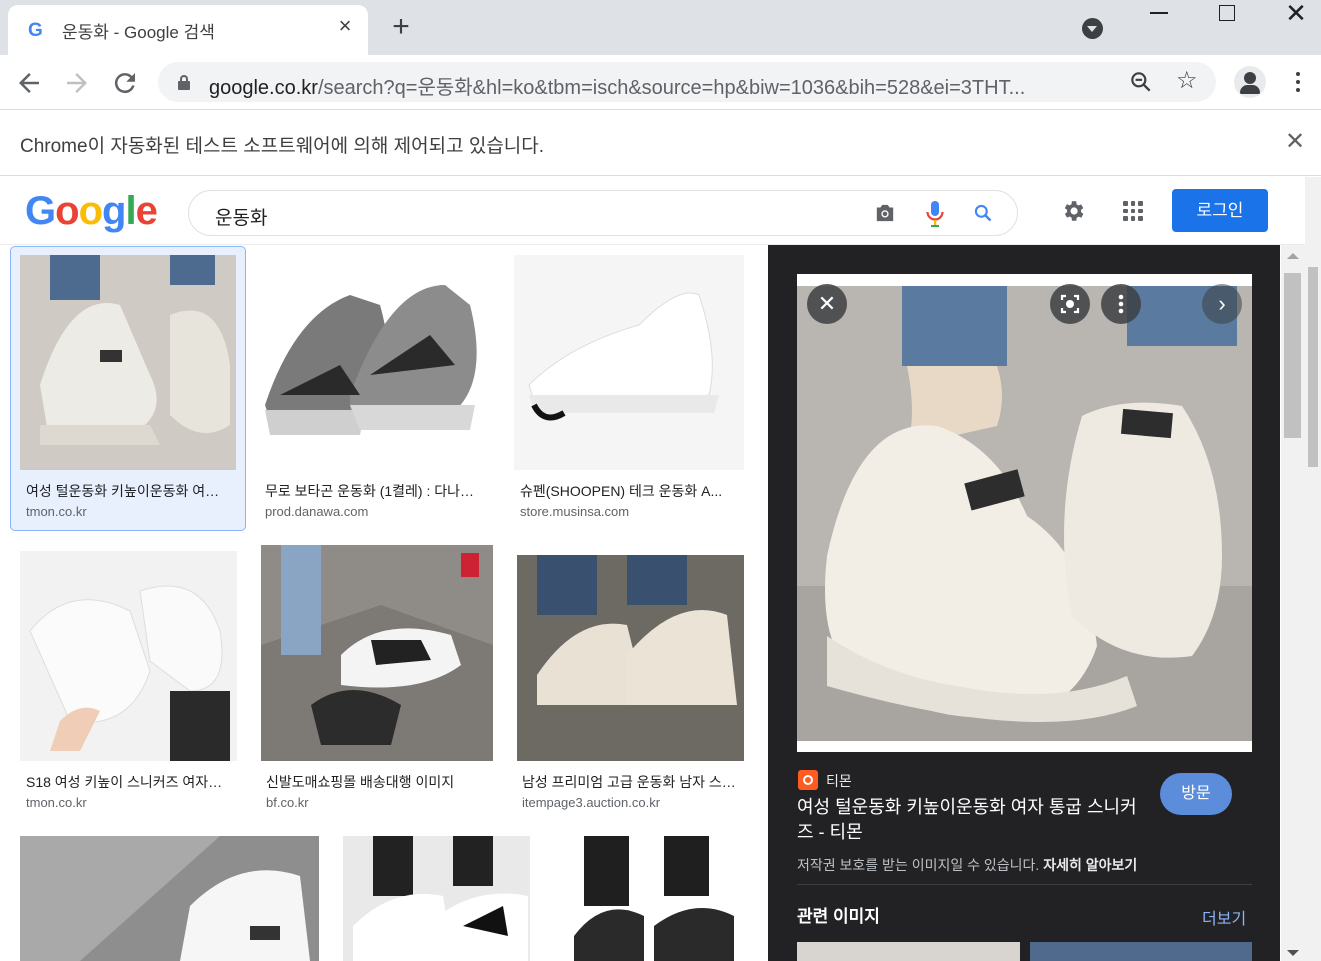 The height and width of the screenshot is (961, 1321). Describe the element at coordinates (1227, 13) in the screenshot. I see `maximize-button` at that location.